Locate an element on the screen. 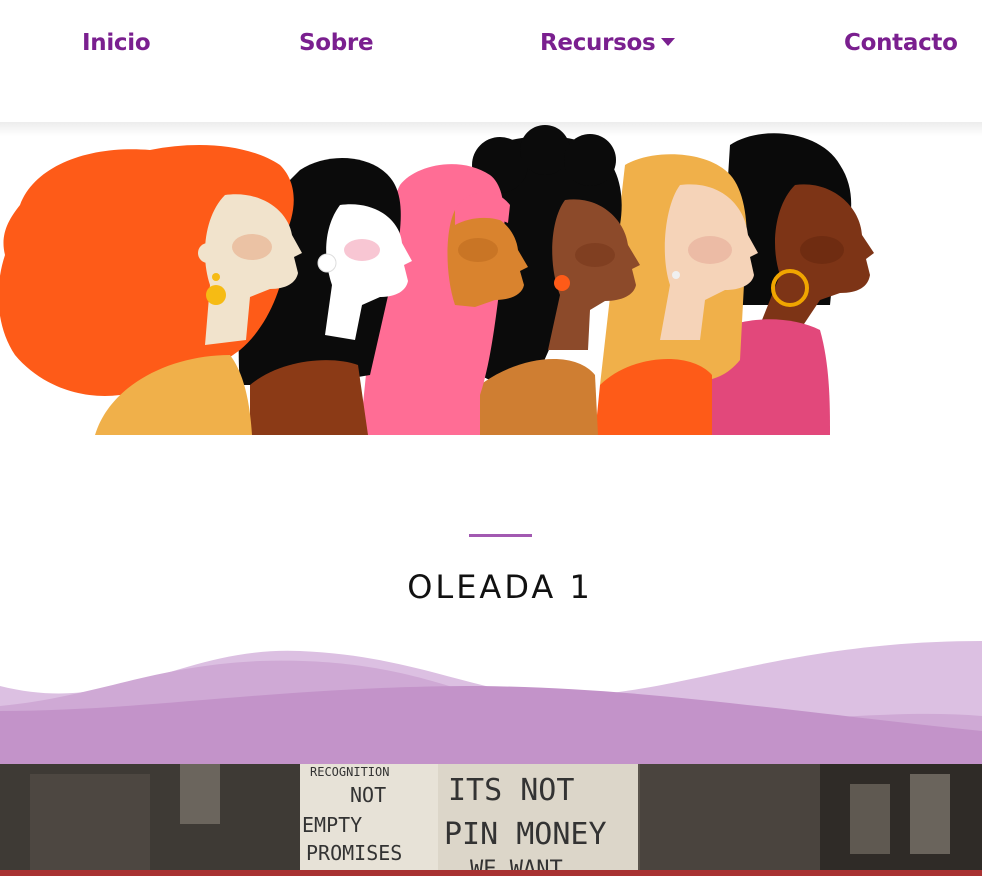 The width and height of the screenshot is (982, 876). nav-sobre-label: Sobre is located at coordinates (336, 43).